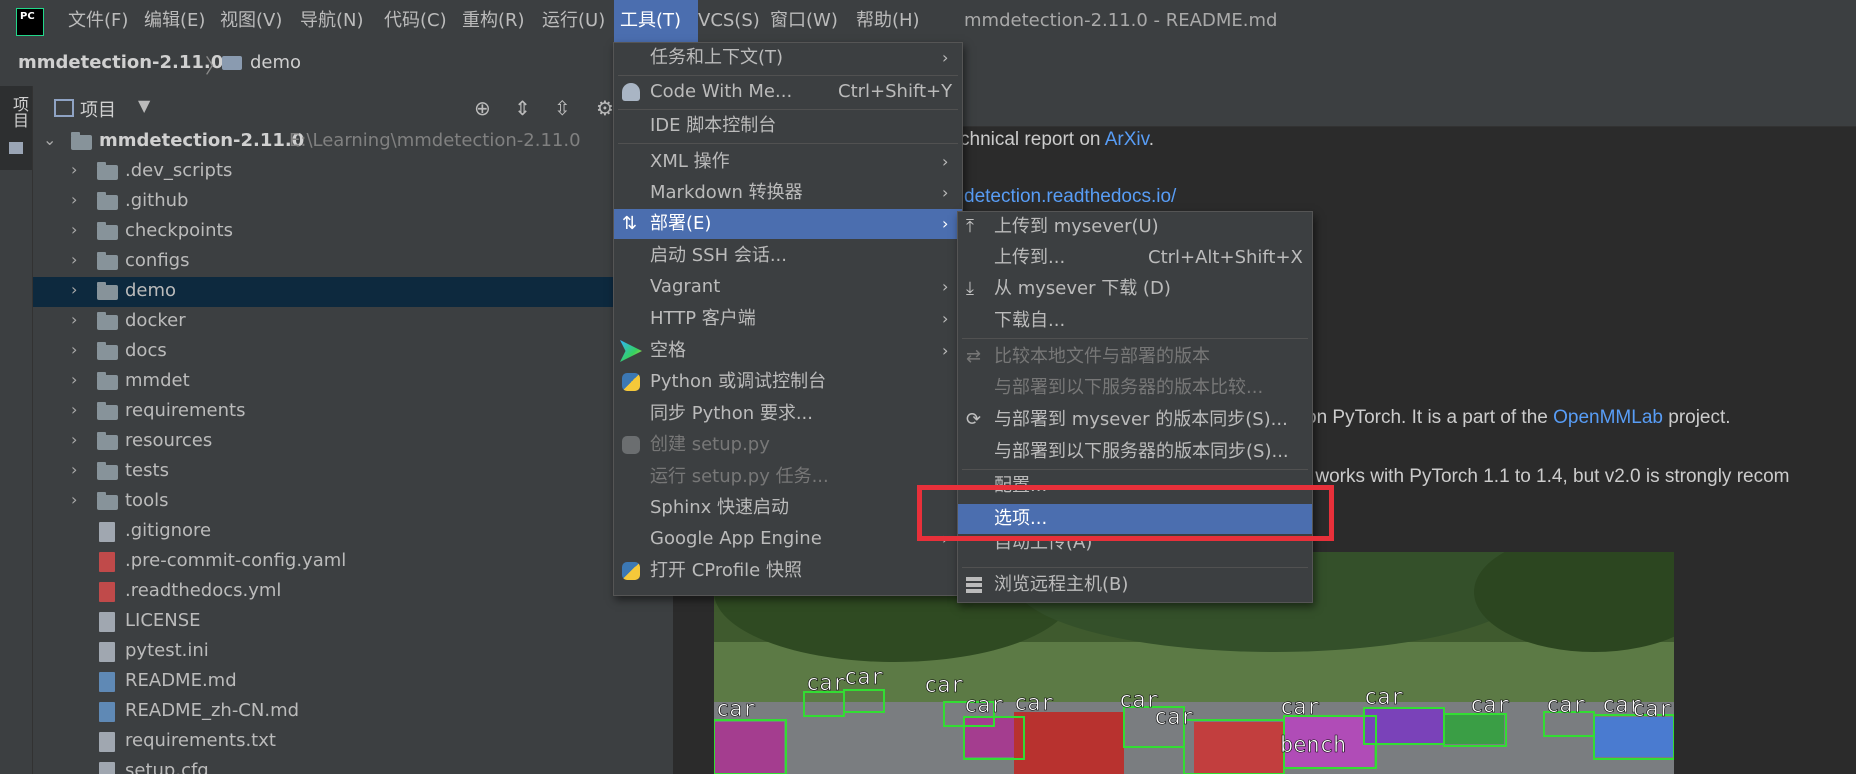 This screenshot has width=1856, height=774. What do you see at coordinates (864, 677) in the screenshot?
I see `detection-label: car` at bounding box center [864, 677].